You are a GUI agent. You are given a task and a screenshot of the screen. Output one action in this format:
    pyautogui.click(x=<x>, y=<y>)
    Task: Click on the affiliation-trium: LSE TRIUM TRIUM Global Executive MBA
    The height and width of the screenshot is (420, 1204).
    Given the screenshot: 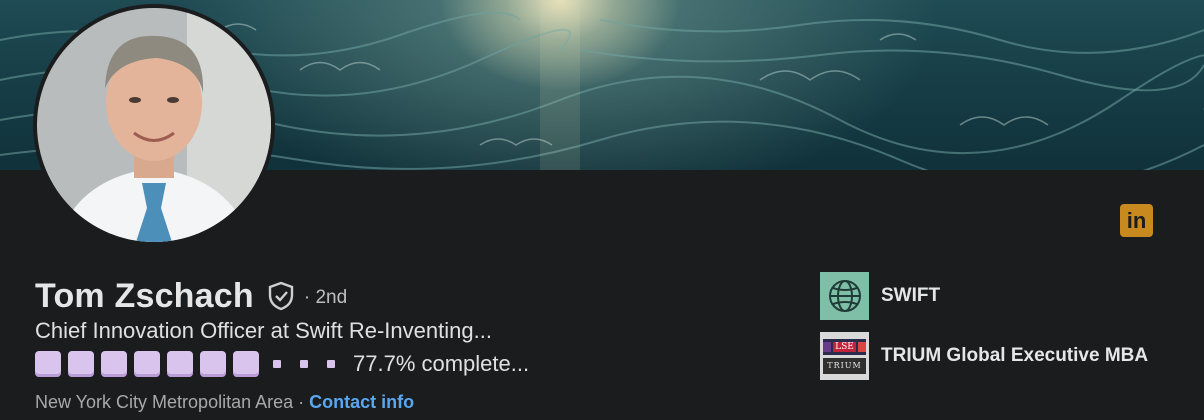 What is the action you would take?
    pyautogui.click(x=984, y=356)
    